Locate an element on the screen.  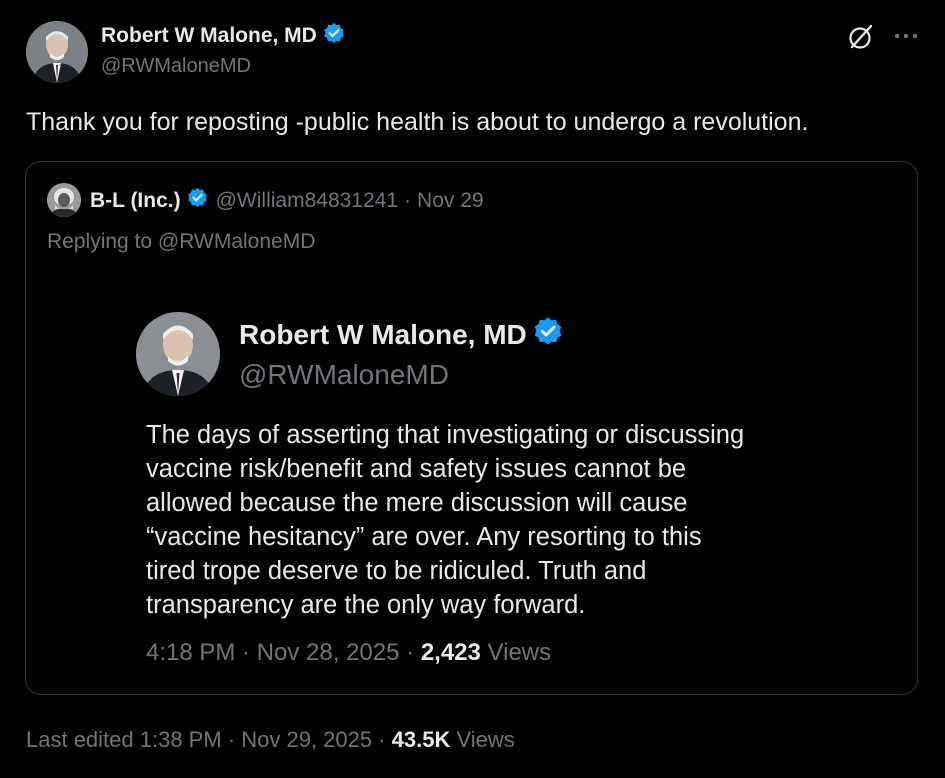
screenshot-views-label: Views is located at coordinates (519, 652).